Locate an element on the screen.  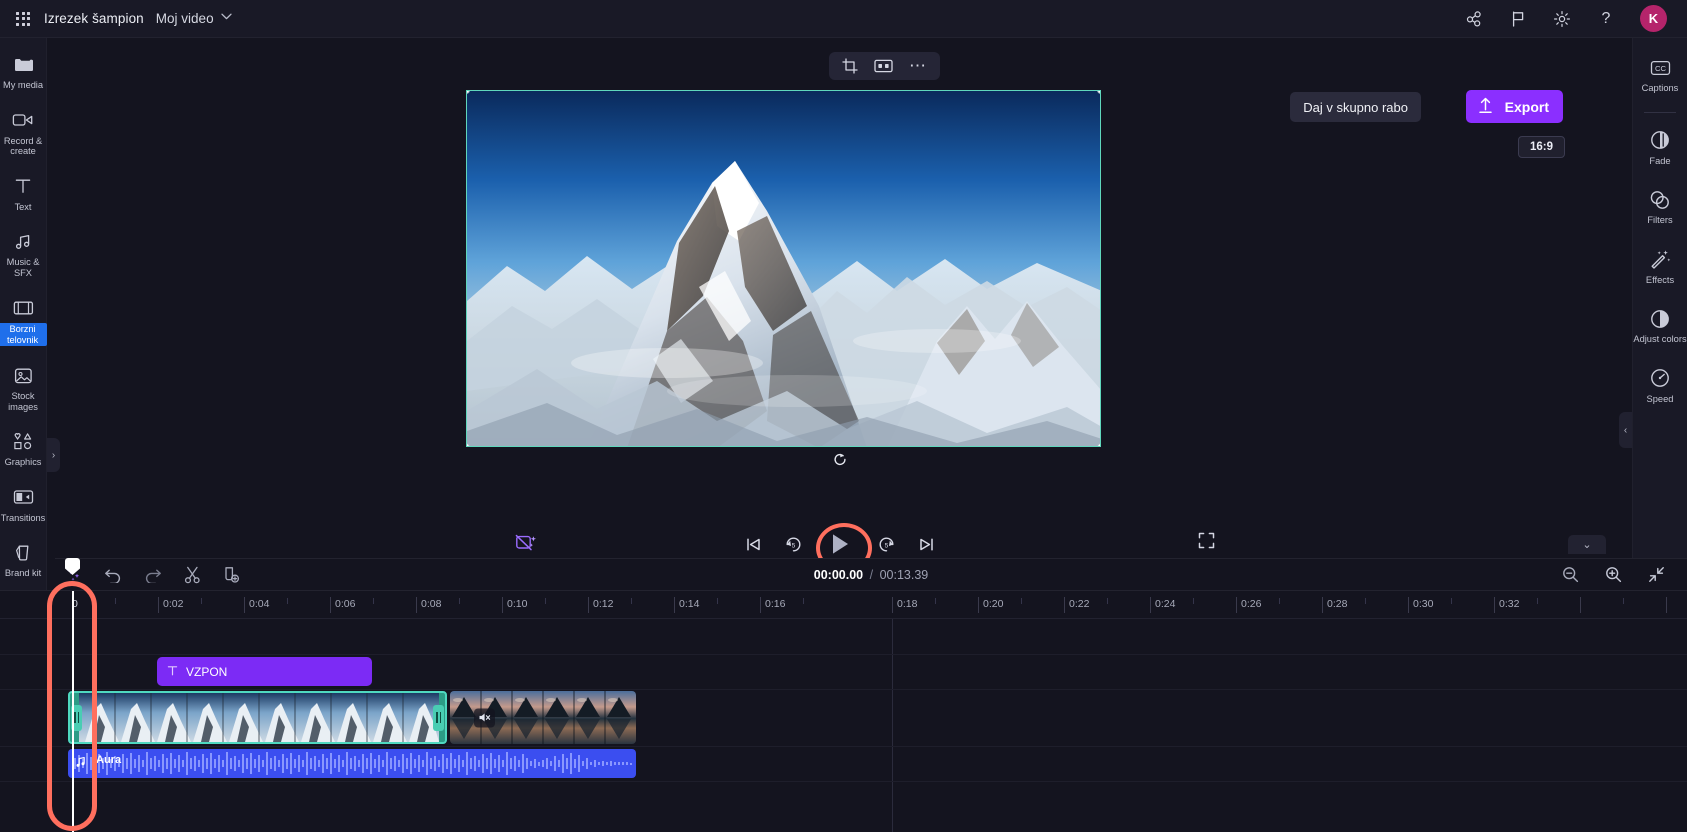
current-time: 00:00.00 is located at coordinates (838, 574).